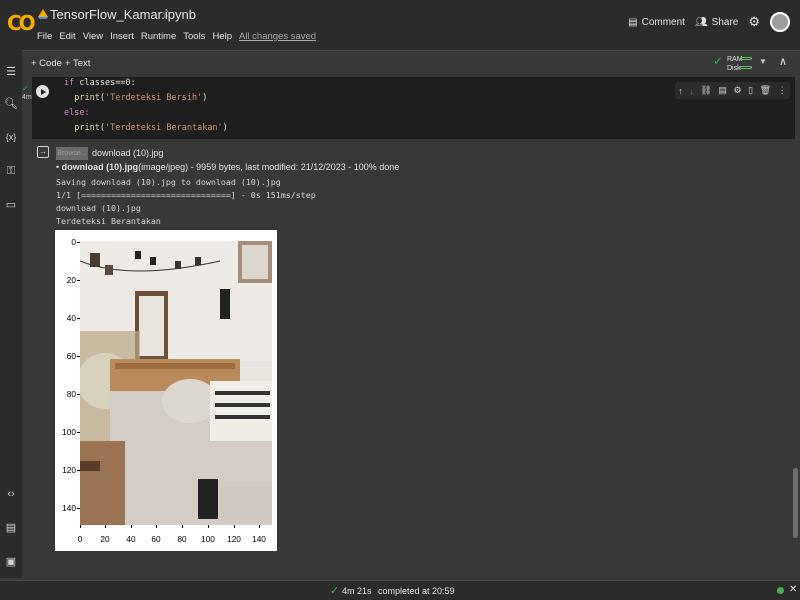 The height and width of the screenshot is (600, 800). I want to click on menu-insert: Insert, so click(122, 36).